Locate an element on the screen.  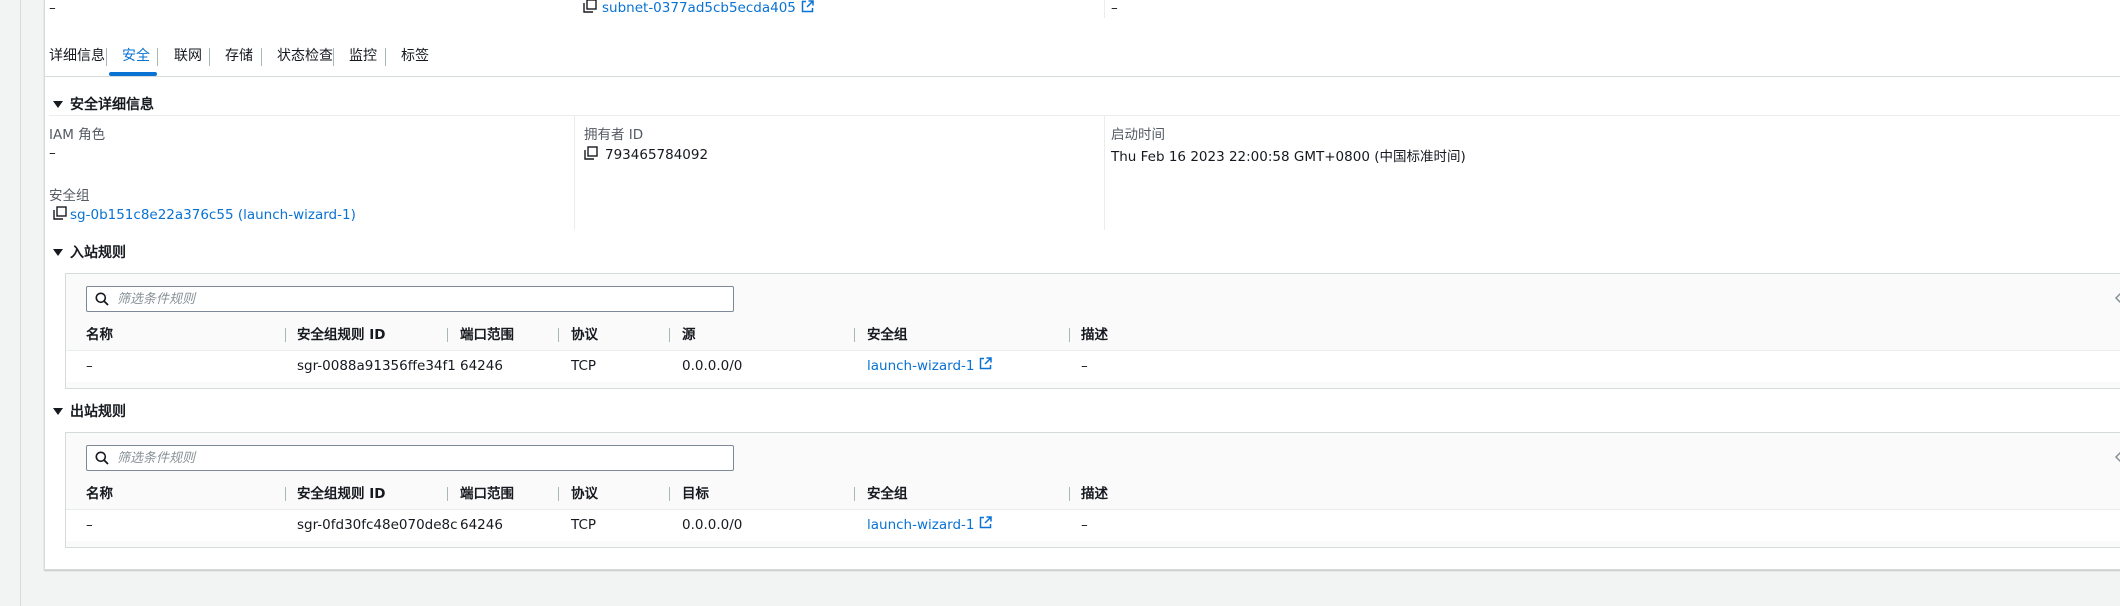
tab-monitoring: 监控 is located at coordinates (363, 57).